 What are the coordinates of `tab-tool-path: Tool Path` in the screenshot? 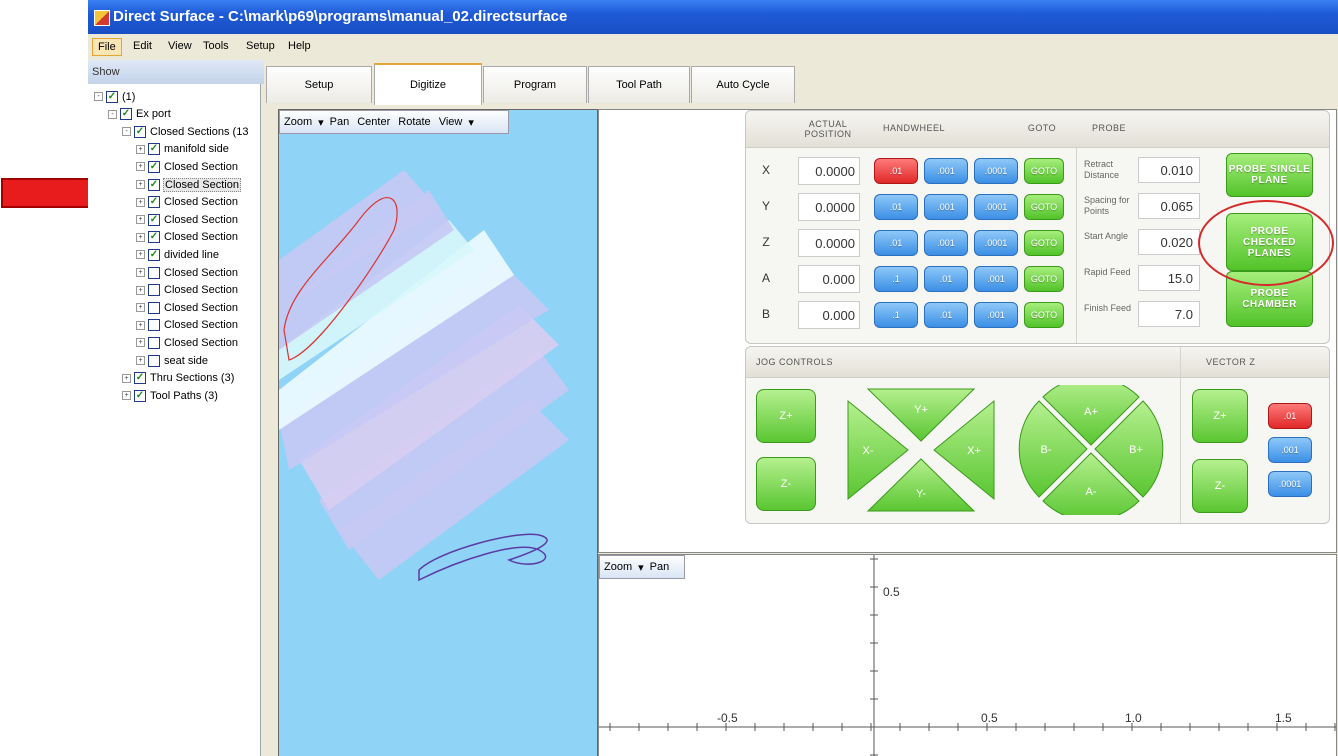 It's located at (639, 84).